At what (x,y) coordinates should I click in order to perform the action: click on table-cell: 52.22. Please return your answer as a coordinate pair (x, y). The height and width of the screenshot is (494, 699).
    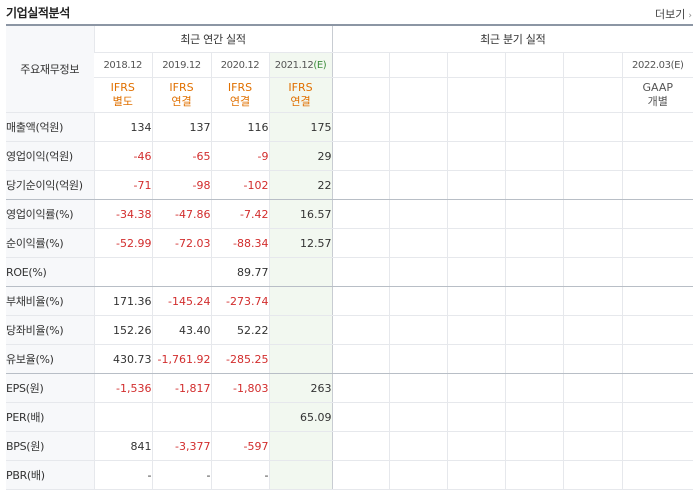
    Looking at the image, I should click on (239, 330).